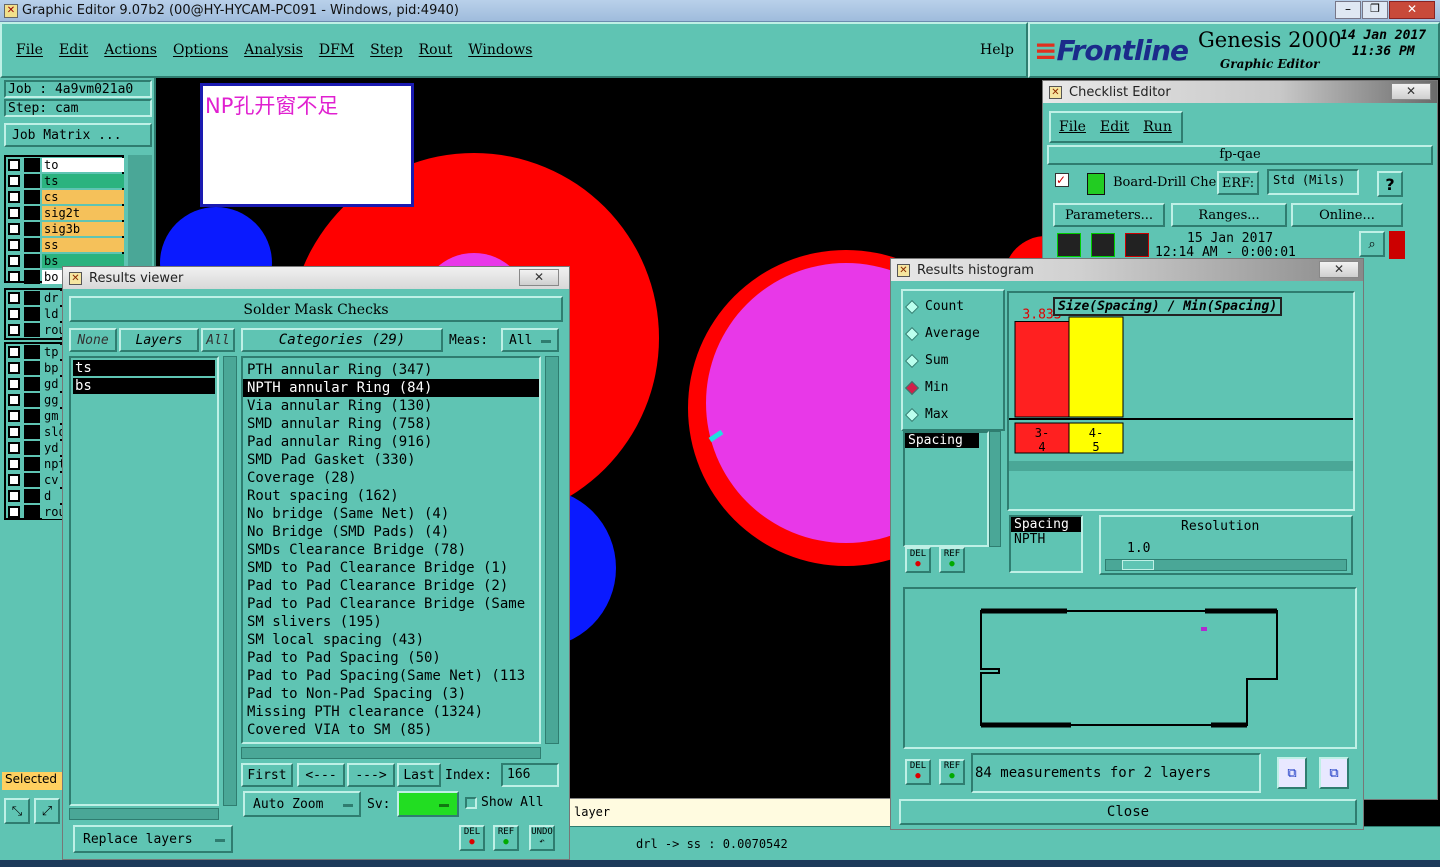 Image resolution: width=1440 pixels, height=867 pixels. Describe the element at coordinates (159, 340) in the screenshot. I see `layers-button: Layers` at that location.